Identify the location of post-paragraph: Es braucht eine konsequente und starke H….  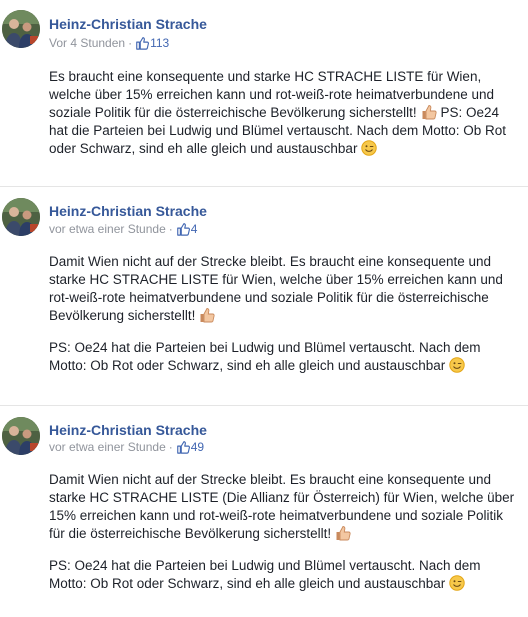
(271, 94).